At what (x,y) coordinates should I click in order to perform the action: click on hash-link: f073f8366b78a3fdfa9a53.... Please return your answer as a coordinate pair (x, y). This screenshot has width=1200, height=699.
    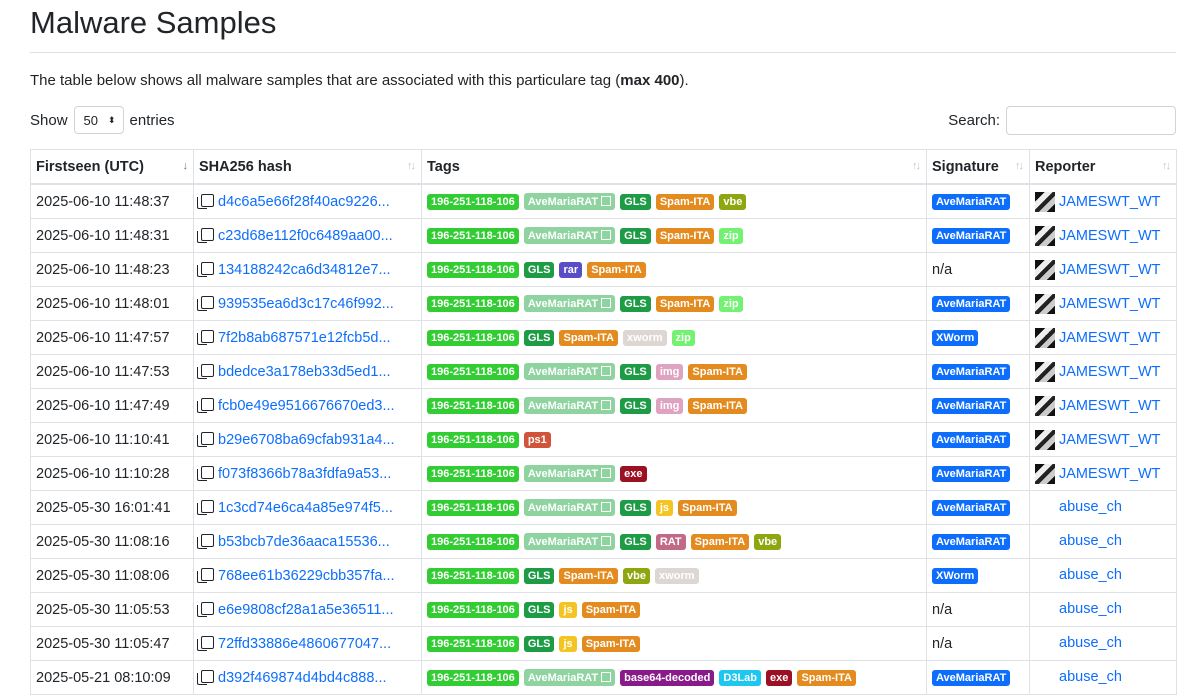
    Looking at the image, I should click on (304, 474).